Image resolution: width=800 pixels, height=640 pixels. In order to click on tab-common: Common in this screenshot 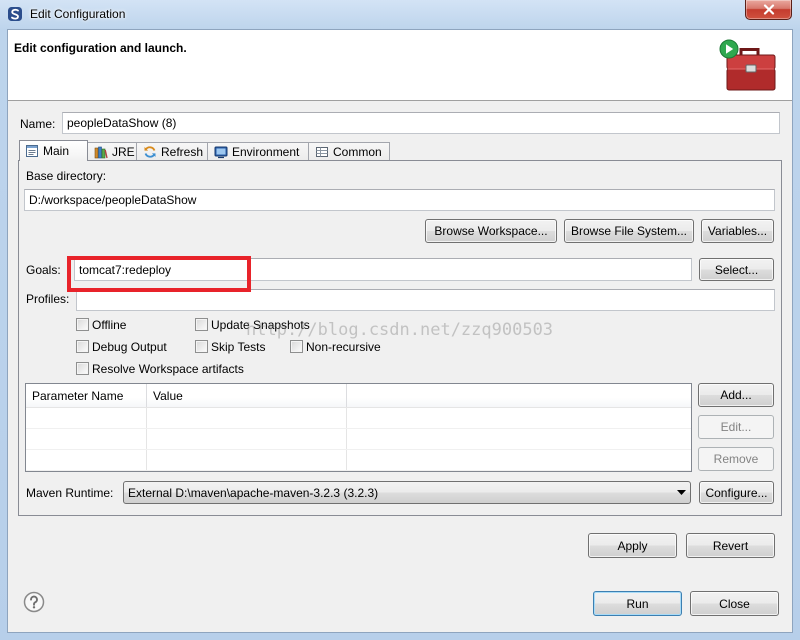, I will do `click(349, 151)`.